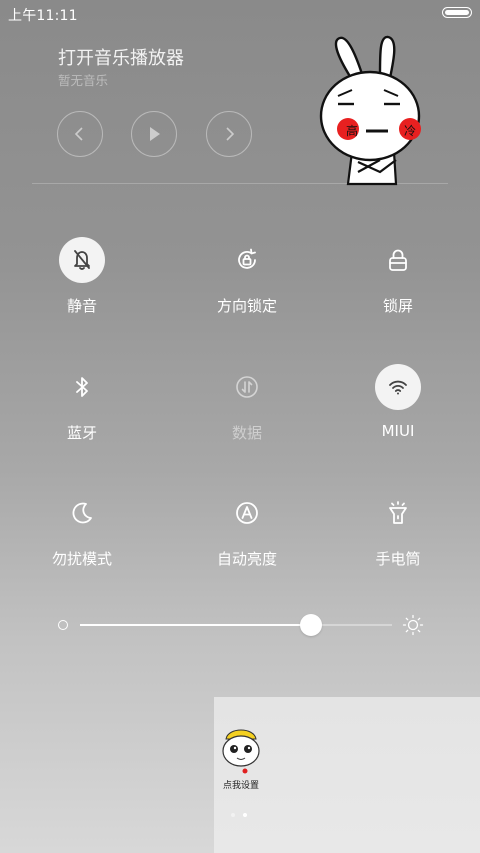  Describe the element at coordinates (398, 287) in the screenshot. I see `toggle-lock: 锁屏` at that location.